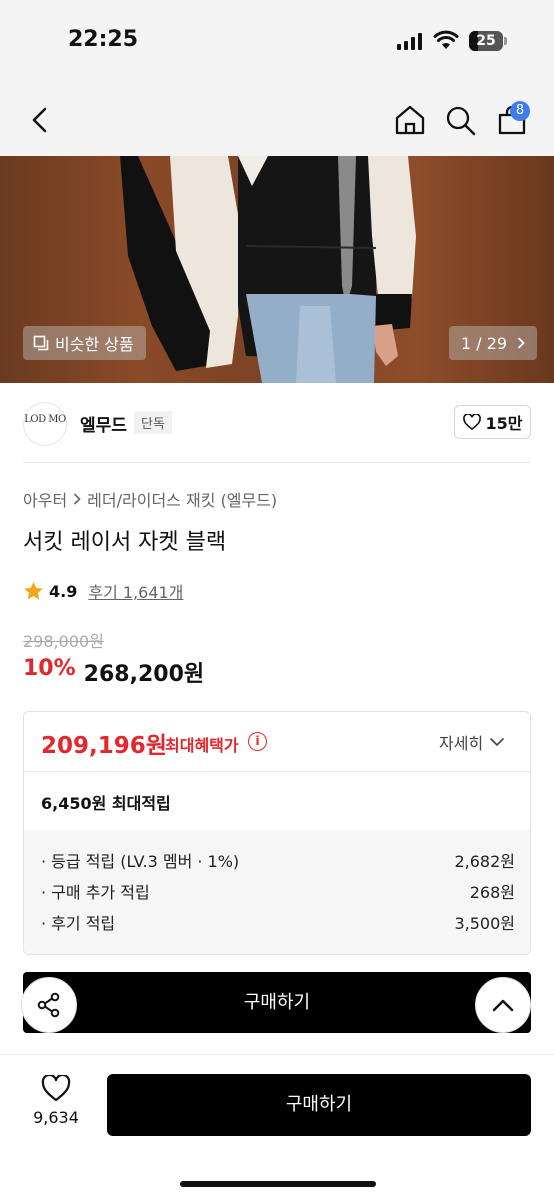  Describe the element at coordinates (49, 668) in the screenshot. I see `discount-rate: 10%` at that location.